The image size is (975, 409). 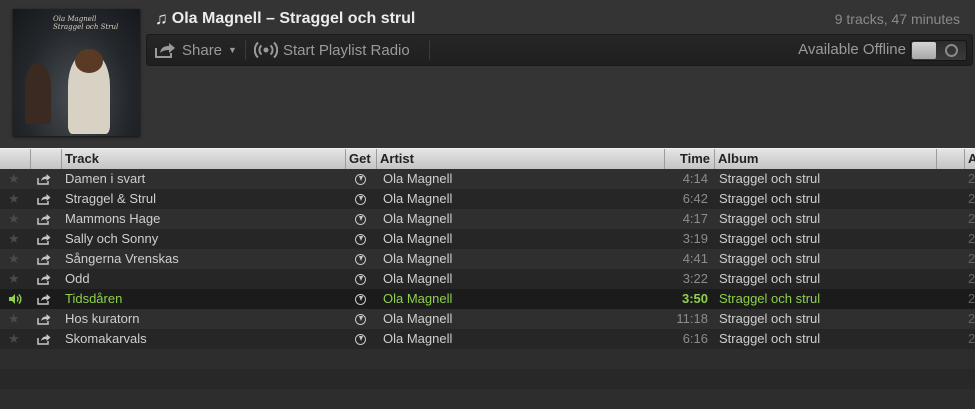 I want to click on cover-figure-left, so click(x=38, y=94).